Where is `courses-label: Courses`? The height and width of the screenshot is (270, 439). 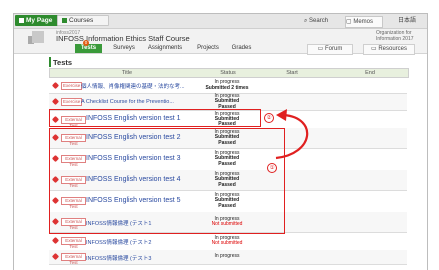
courses-label: Courses is located at coordinates (81, 20).